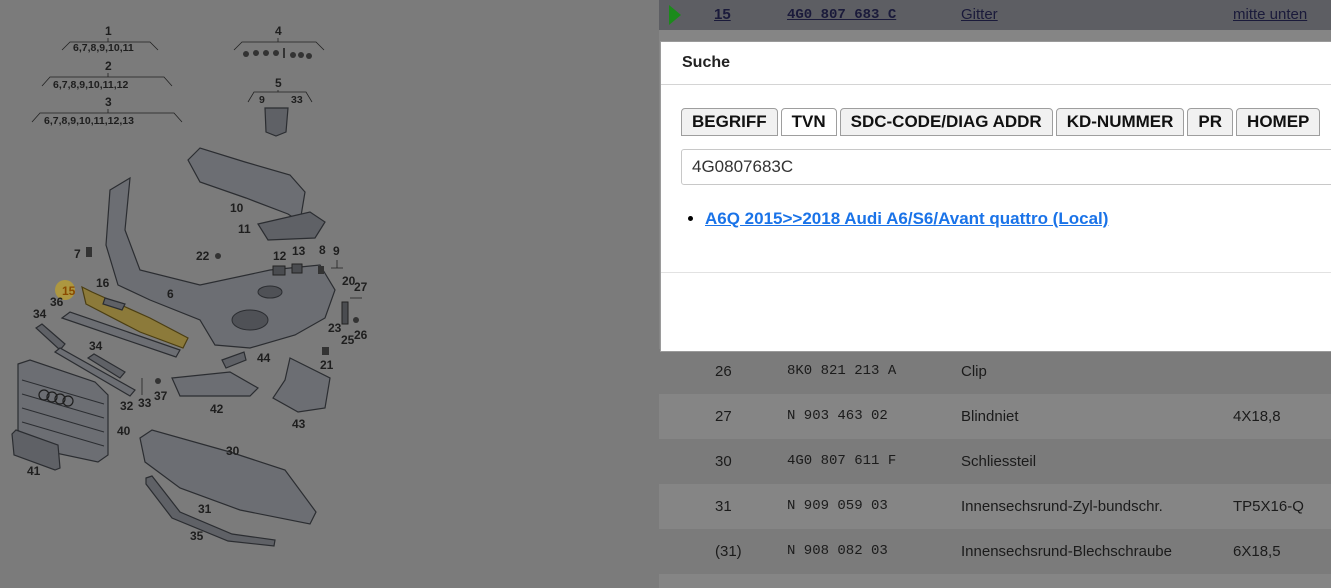 The image size is (1331, 588). I want to click on tab-kd-nummer: KD-NUMMER, so click(1120, 122).